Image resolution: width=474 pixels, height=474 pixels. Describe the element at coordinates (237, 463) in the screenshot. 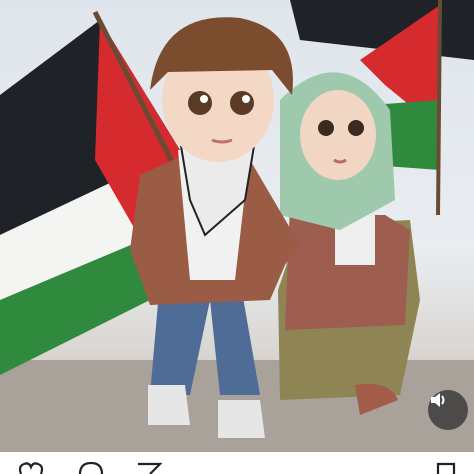

I see `post-actions-bar` at that location.